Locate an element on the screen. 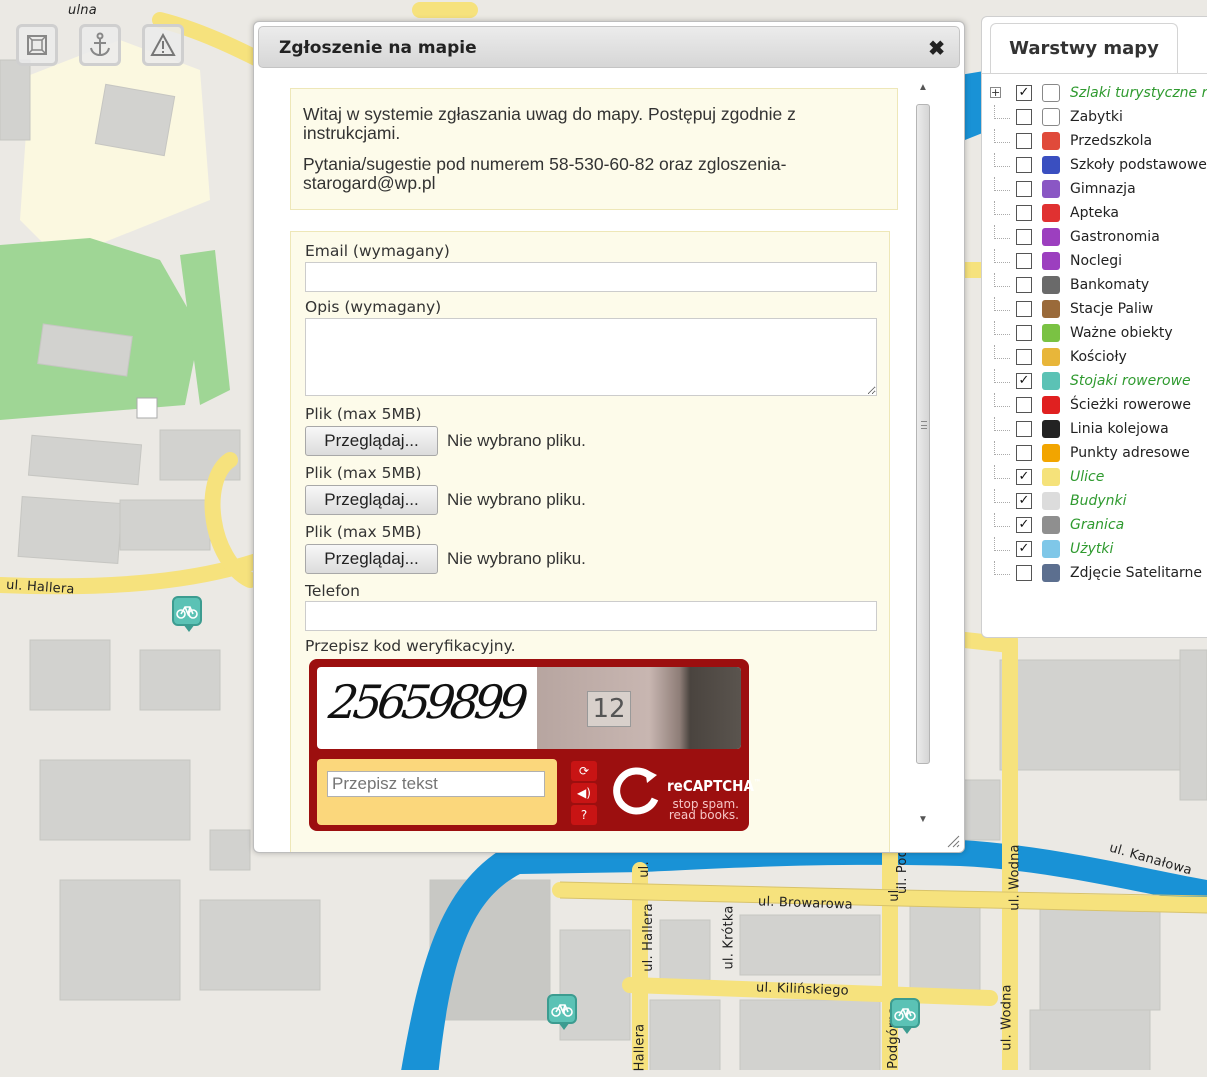  railway-icon is located at coordinates (1051, 429).